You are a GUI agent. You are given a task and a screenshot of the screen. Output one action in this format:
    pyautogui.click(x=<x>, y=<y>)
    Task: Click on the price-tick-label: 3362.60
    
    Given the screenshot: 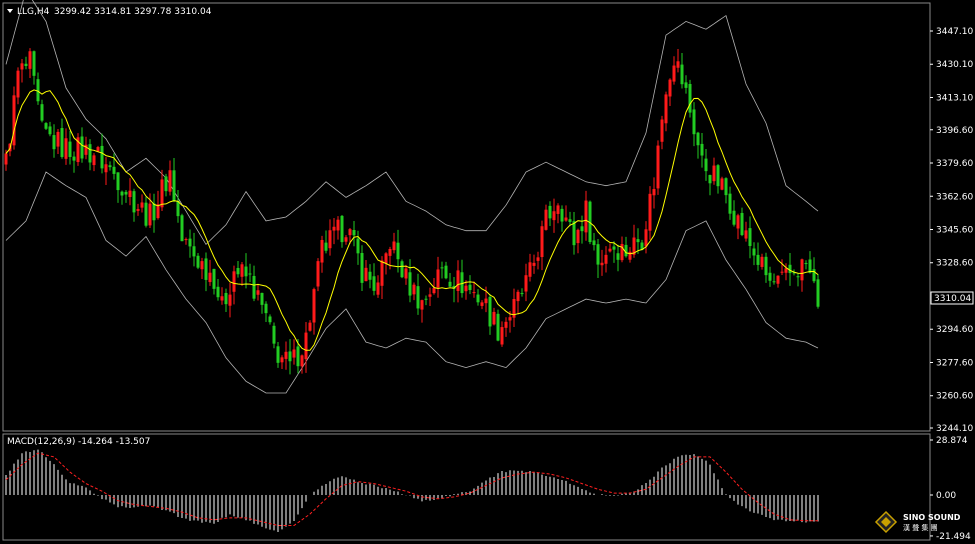 What is the action you would take?
    pyautogui.click(x=954, y=197)
    